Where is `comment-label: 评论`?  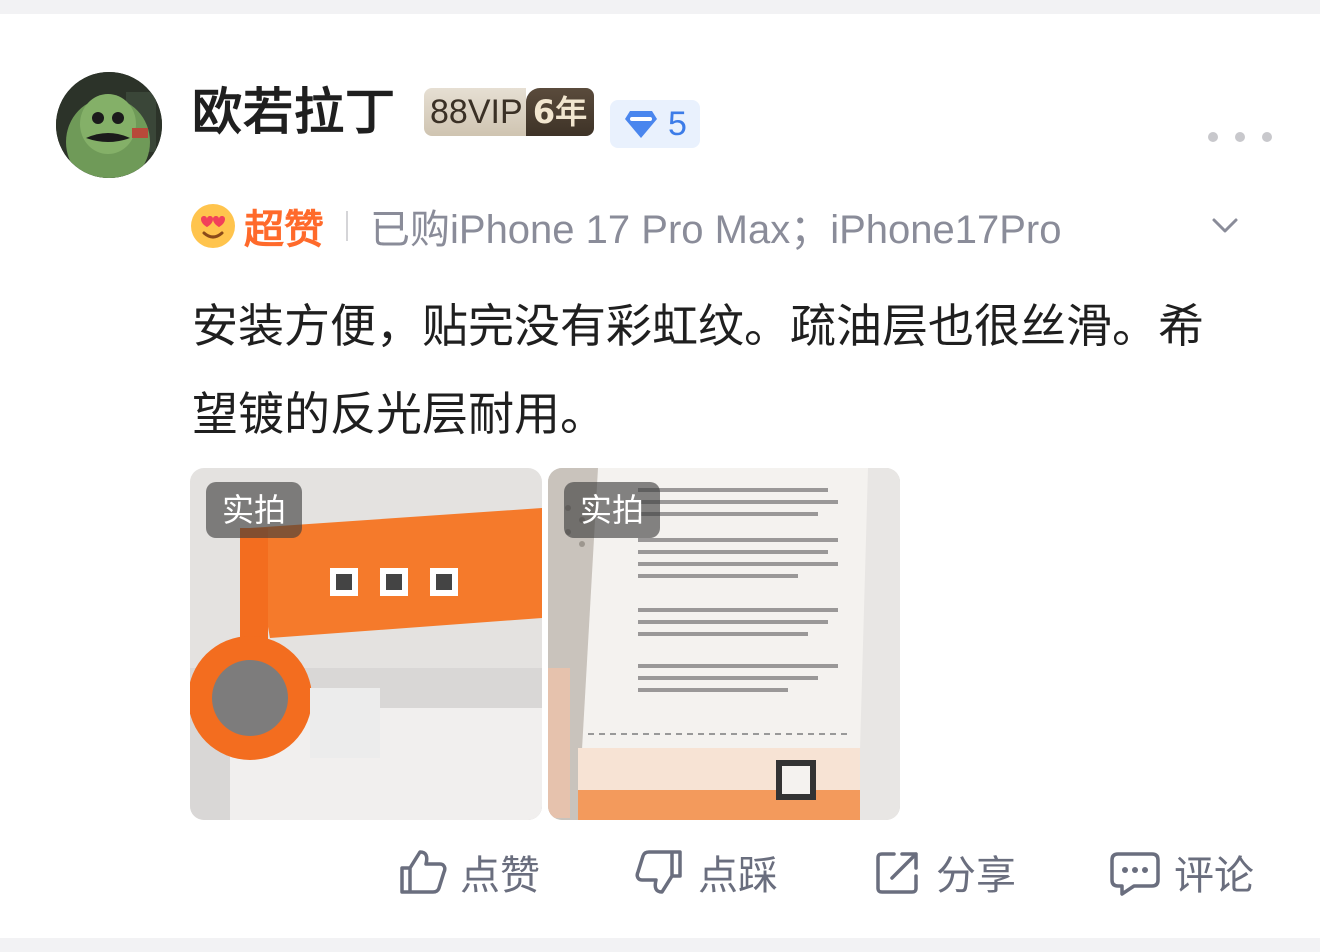
comment-label: 评论 is located at coordinates (1214, 876).